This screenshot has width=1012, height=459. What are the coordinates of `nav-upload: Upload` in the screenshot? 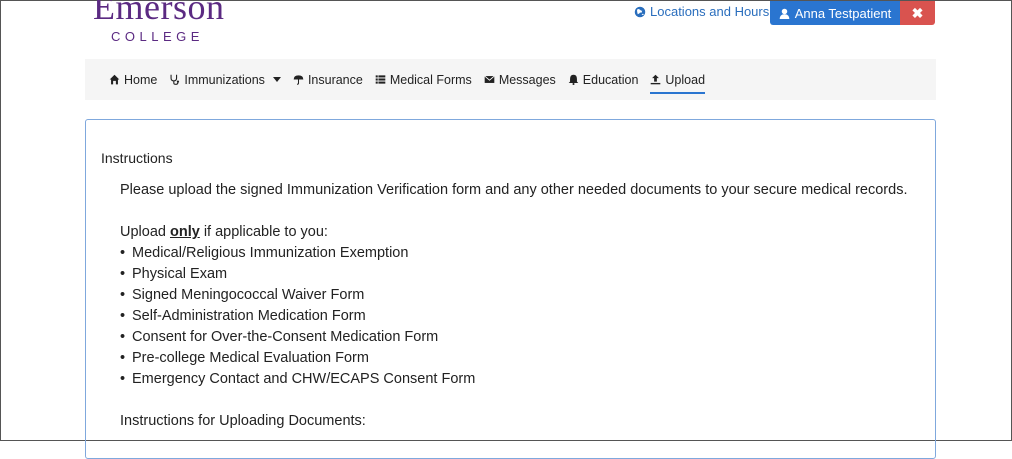 It's located at (678, 81).